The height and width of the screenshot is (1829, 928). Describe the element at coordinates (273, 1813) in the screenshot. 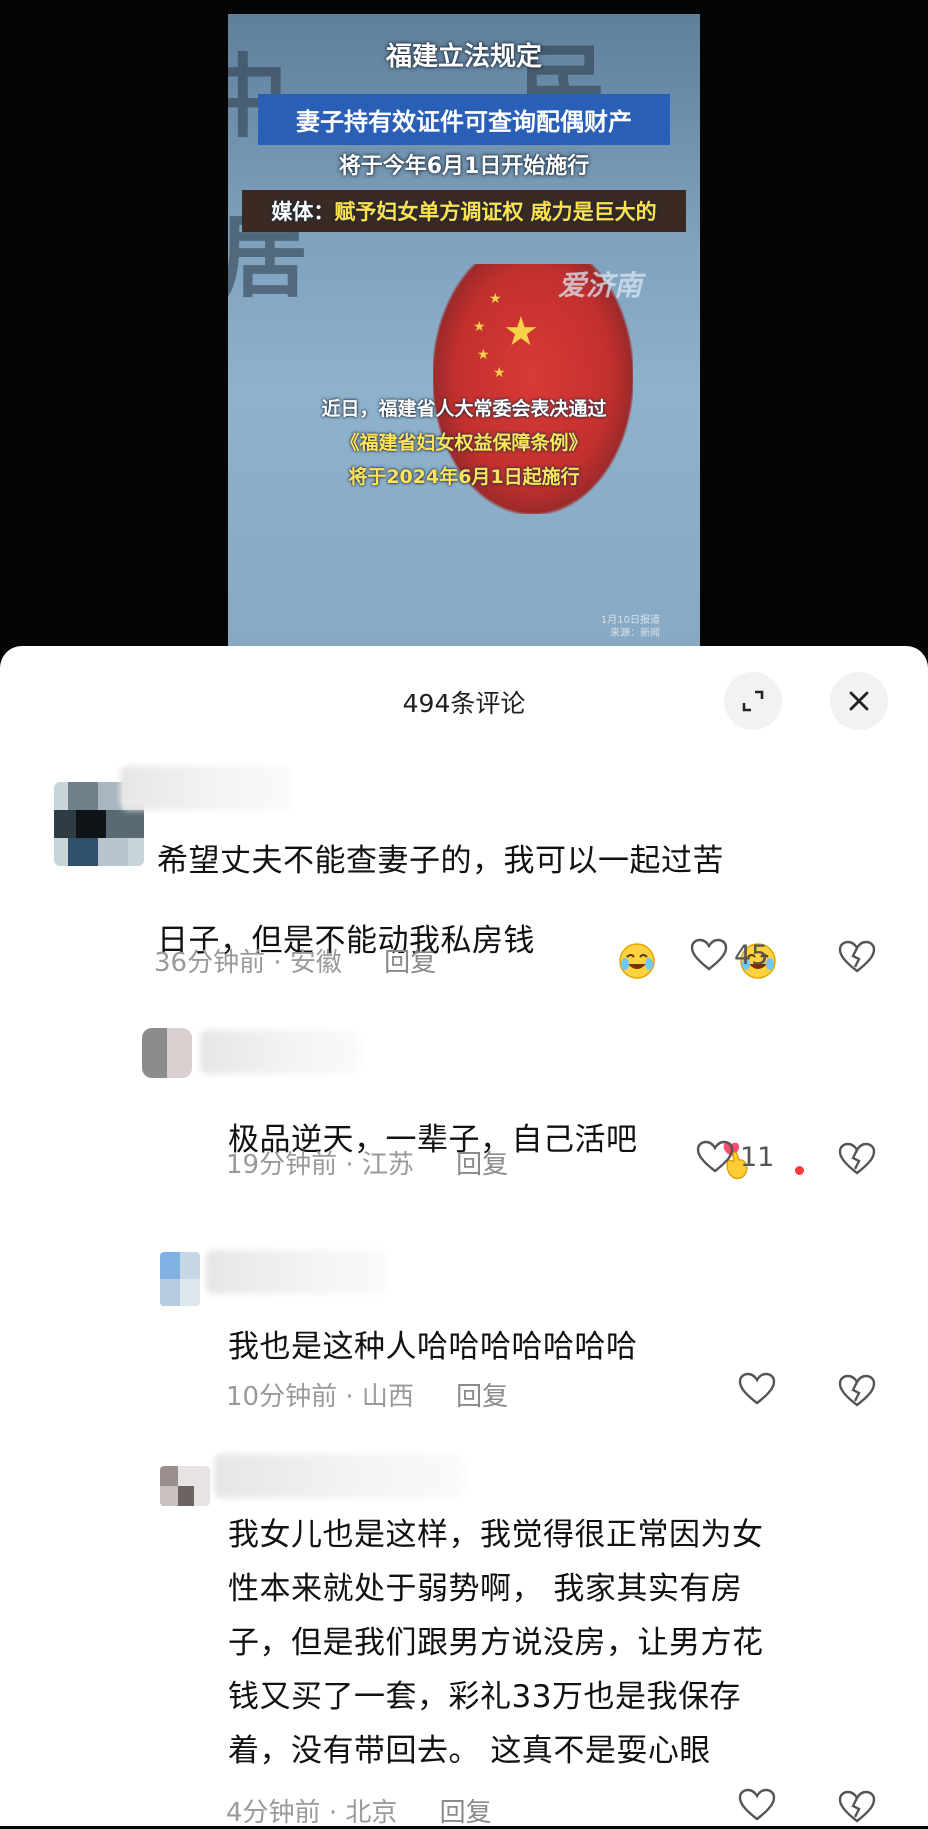

I see `comment-time: 4分钟前` at that location.